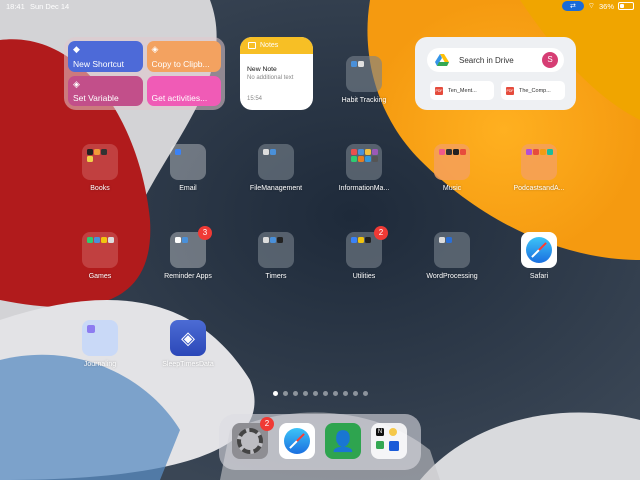  I want to click on app-reminder-apps: 3 Reminder Apps, so click(188, 253).